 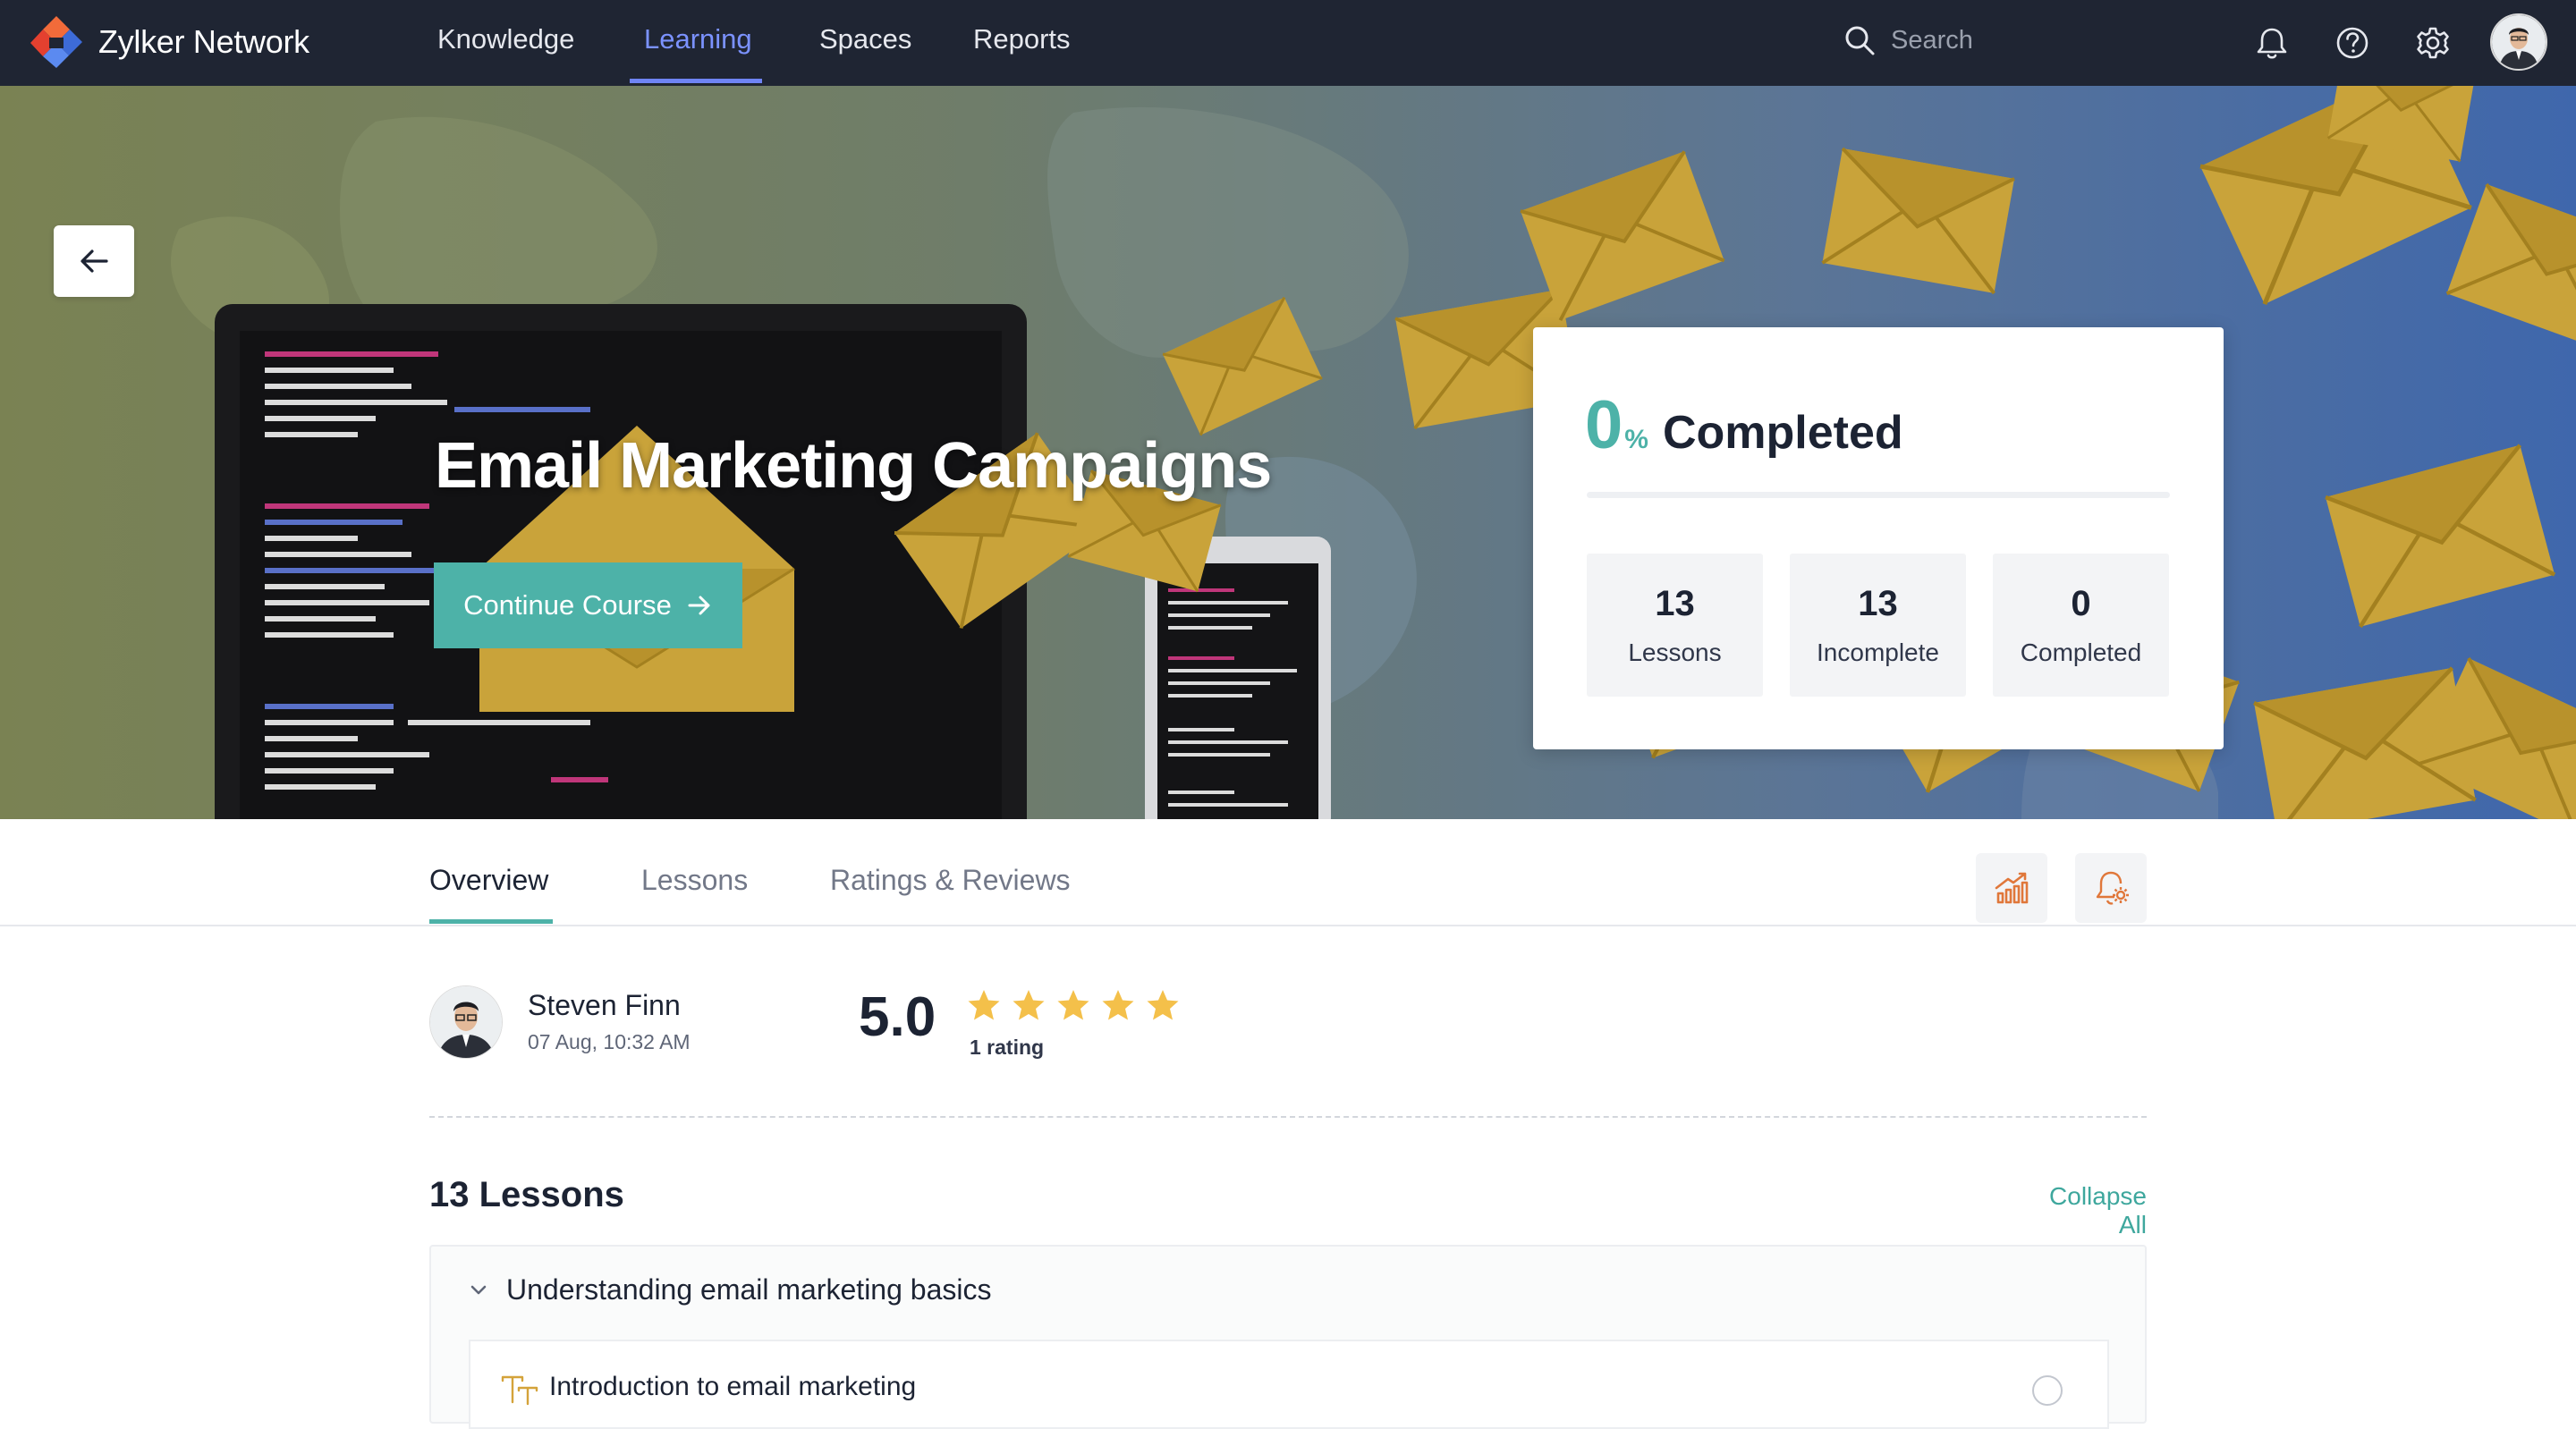 What do you see at coordinates (488, 880) in the screenshot?
I see `tab-overview: Overview` at bounding box center [488, 880].